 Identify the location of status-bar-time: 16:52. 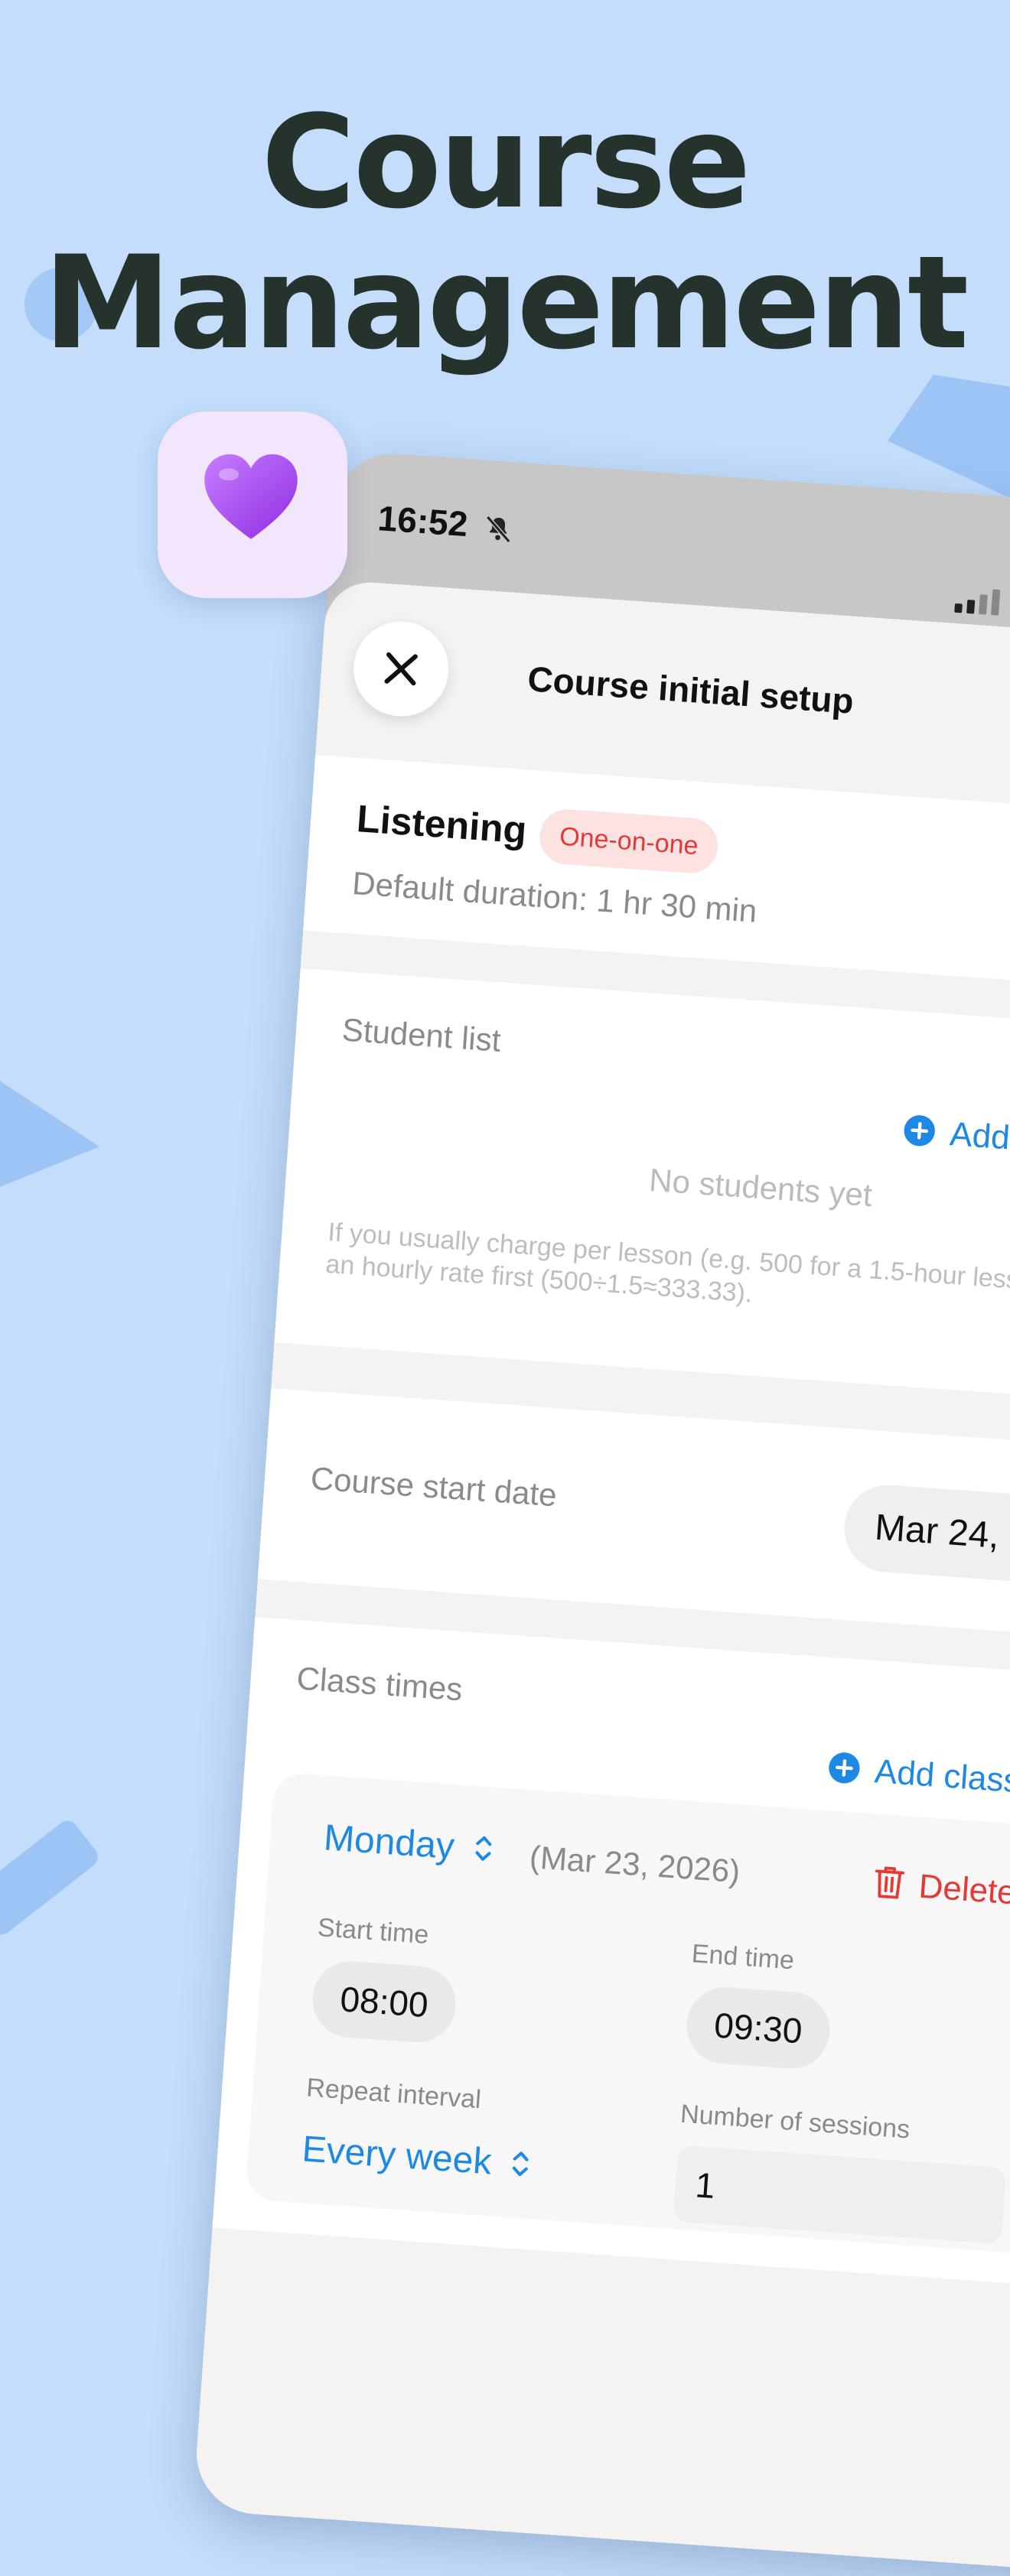
(446, 522).